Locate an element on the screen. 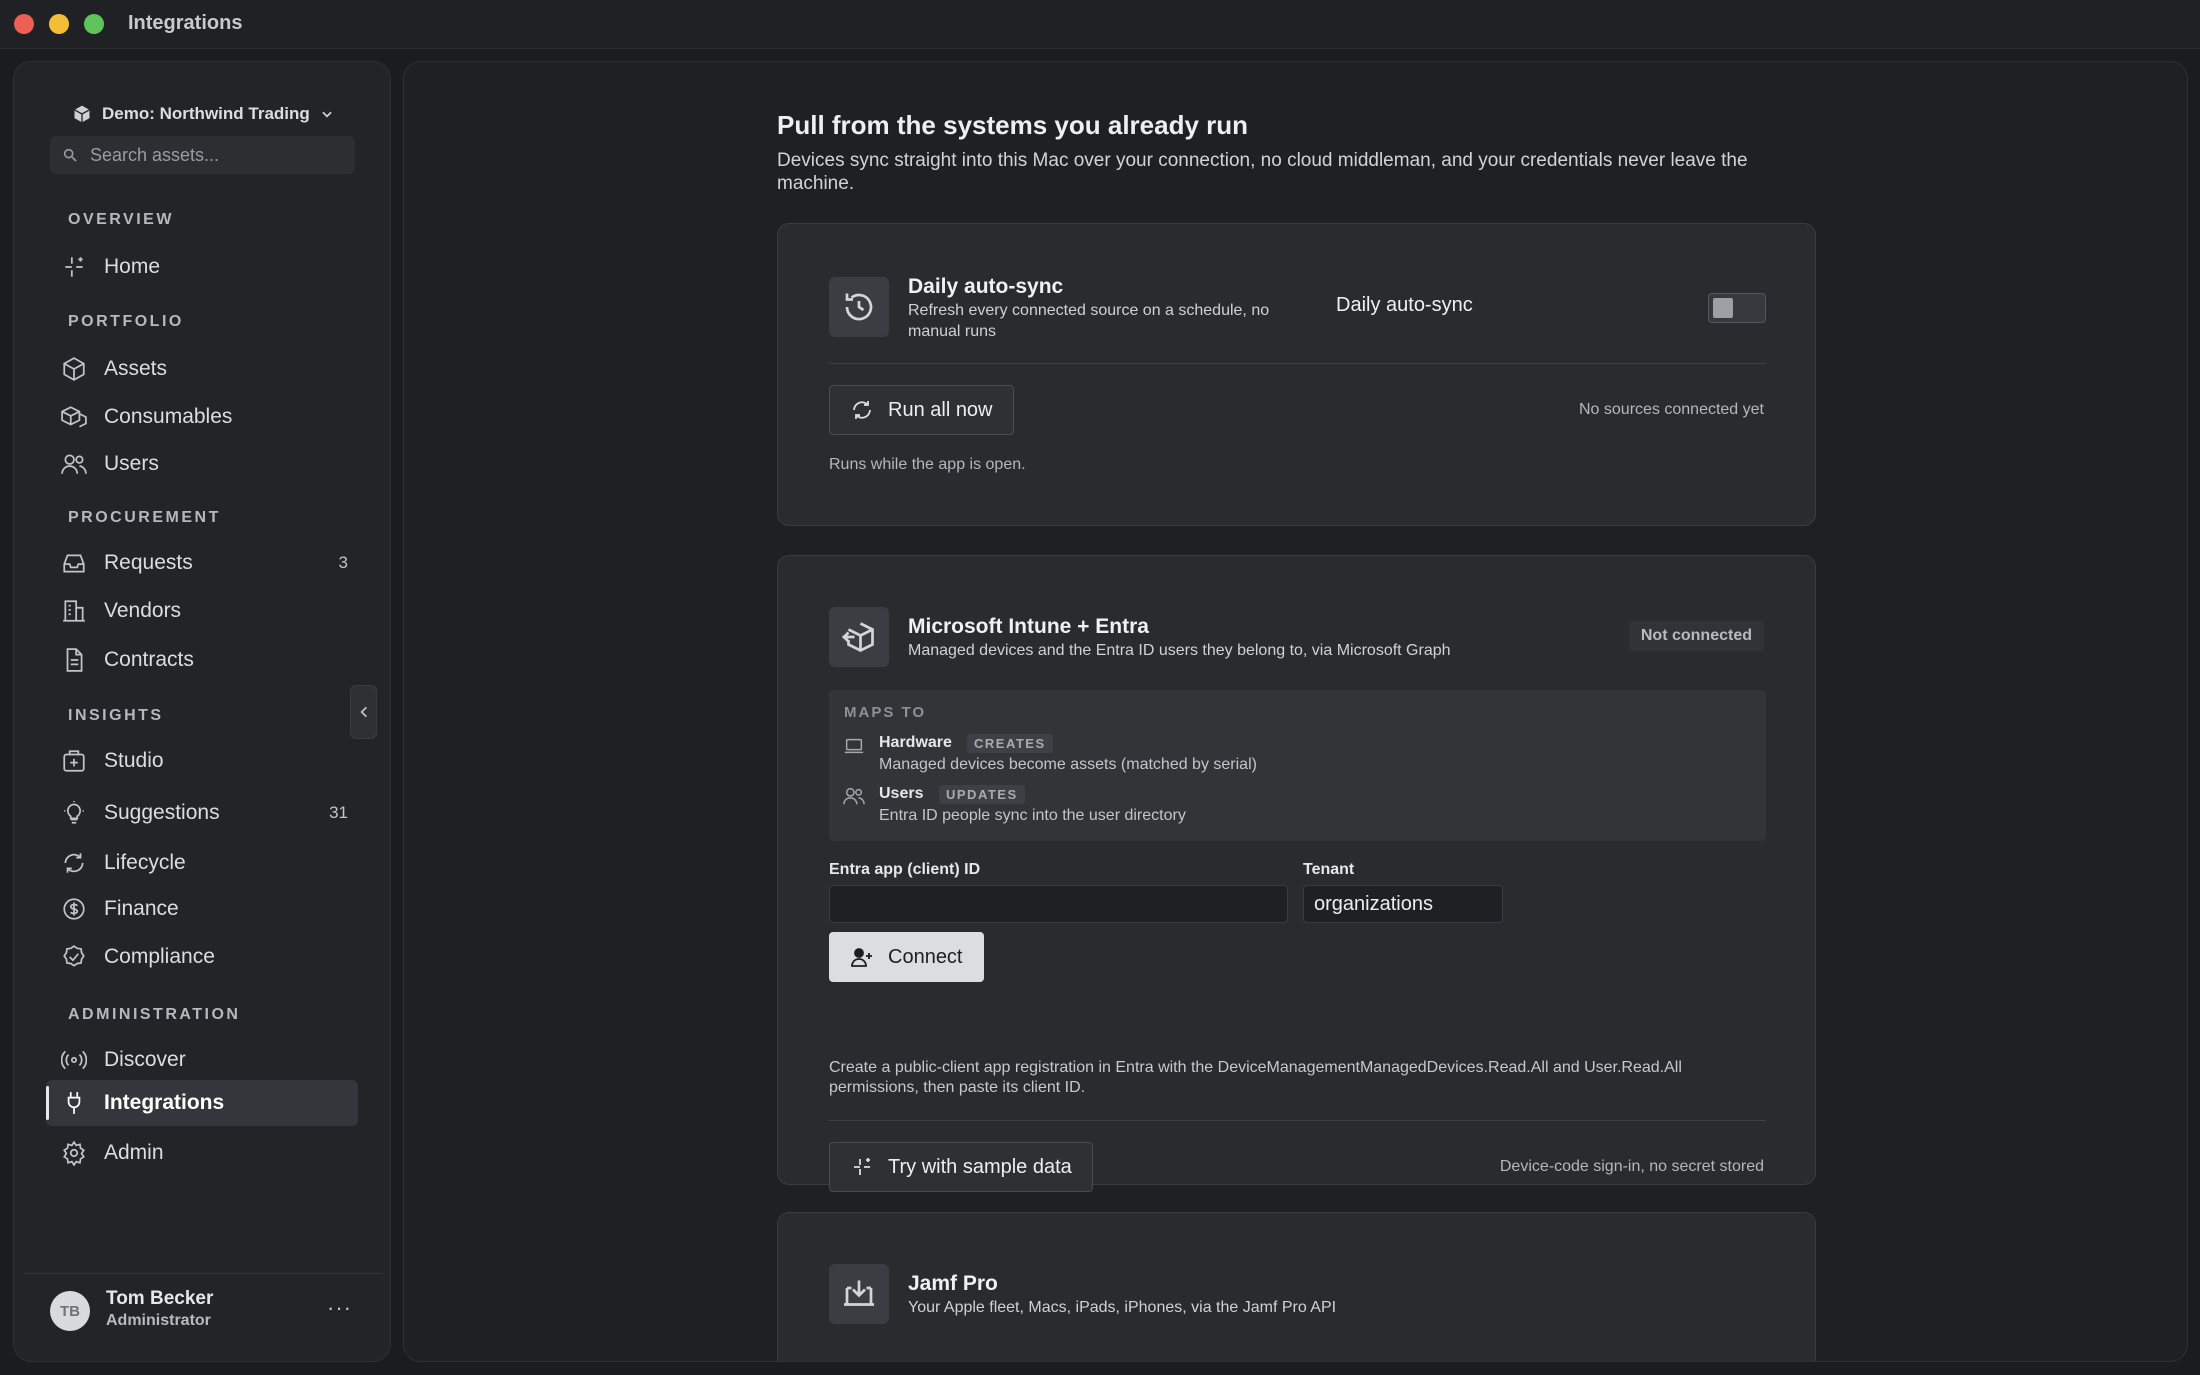  gear-icon is located at coordinates (74, 1153).